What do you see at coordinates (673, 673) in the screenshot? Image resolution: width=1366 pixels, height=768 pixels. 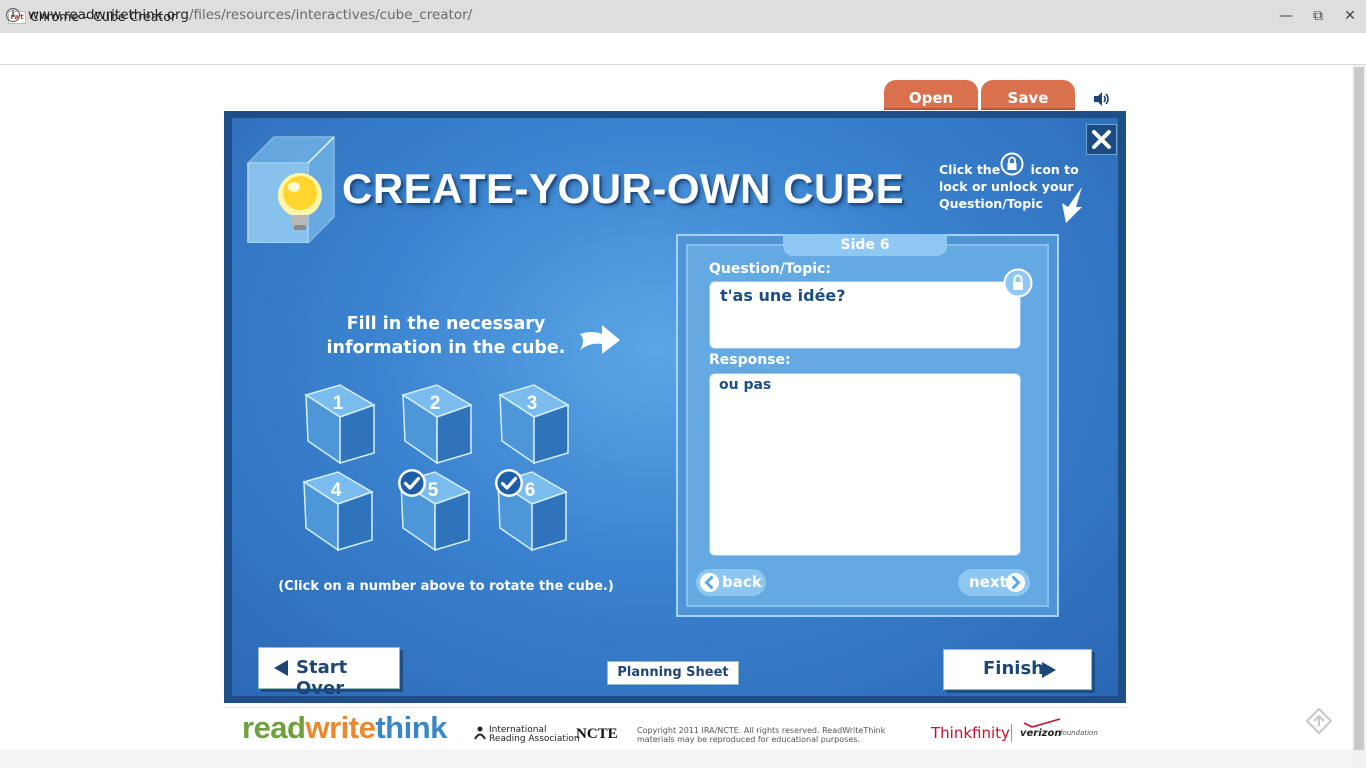 I see `planning-sheet-button: Planning Sheet` at bounding box center [673, 673].